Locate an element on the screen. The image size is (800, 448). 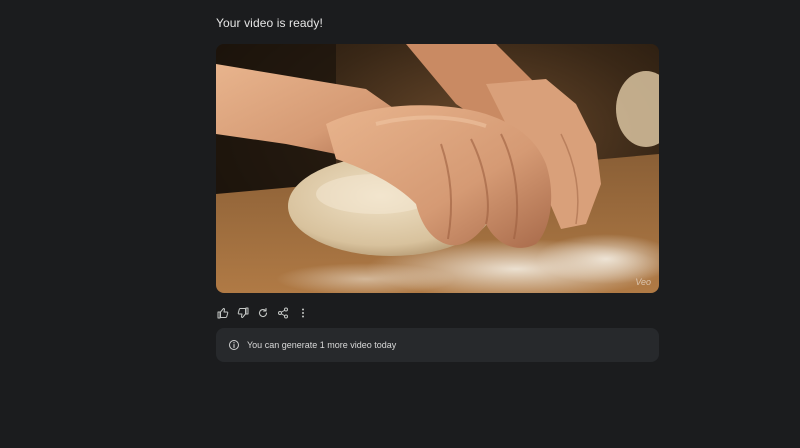
thumbs-up-icon is located at coordinates (223, 313).